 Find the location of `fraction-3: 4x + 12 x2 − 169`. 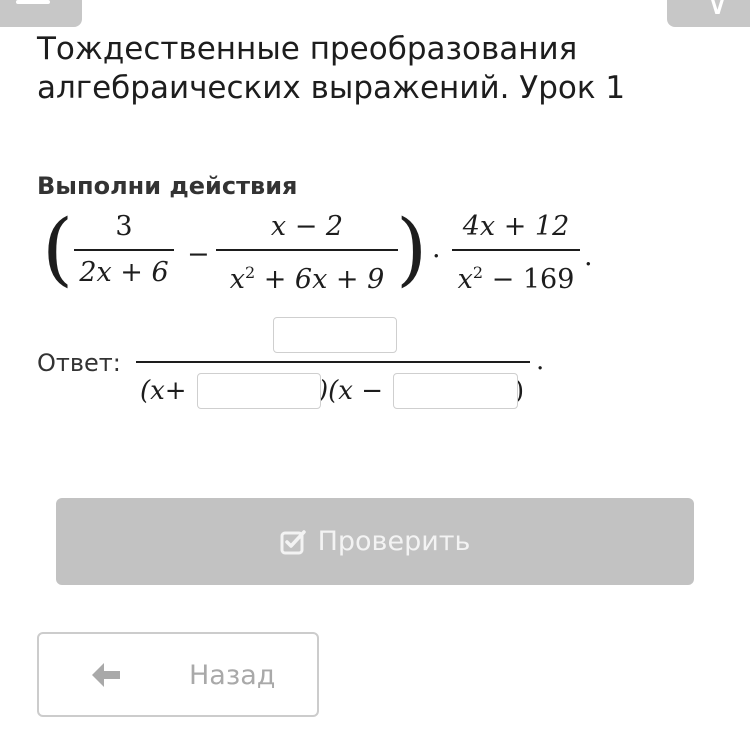

fraction-3: 4x + 12 x2 − 169 is located at coordinates (516, 251).